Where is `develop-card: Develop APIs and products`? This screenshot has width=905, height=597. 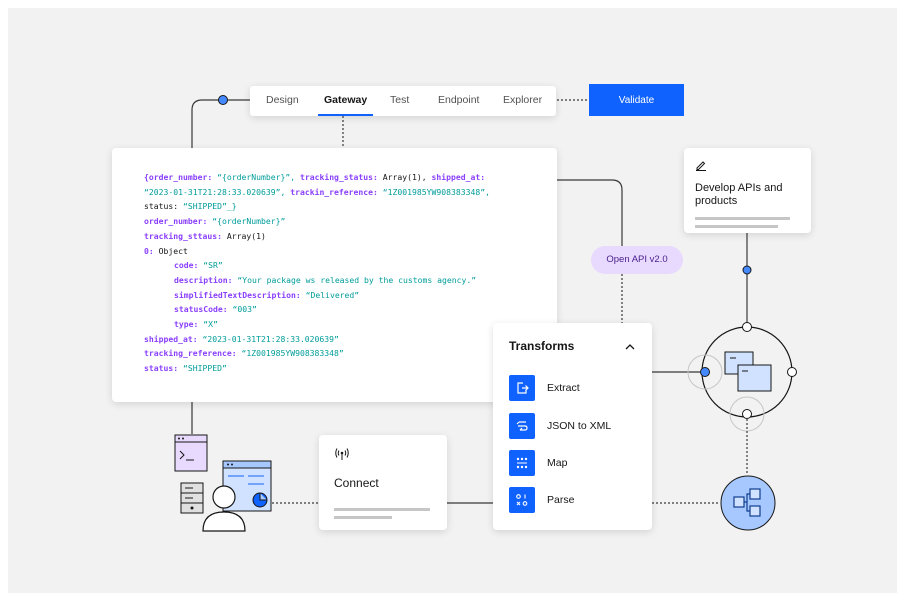 develop-card: Develop APIs and products is located at coordinates (747, 190).